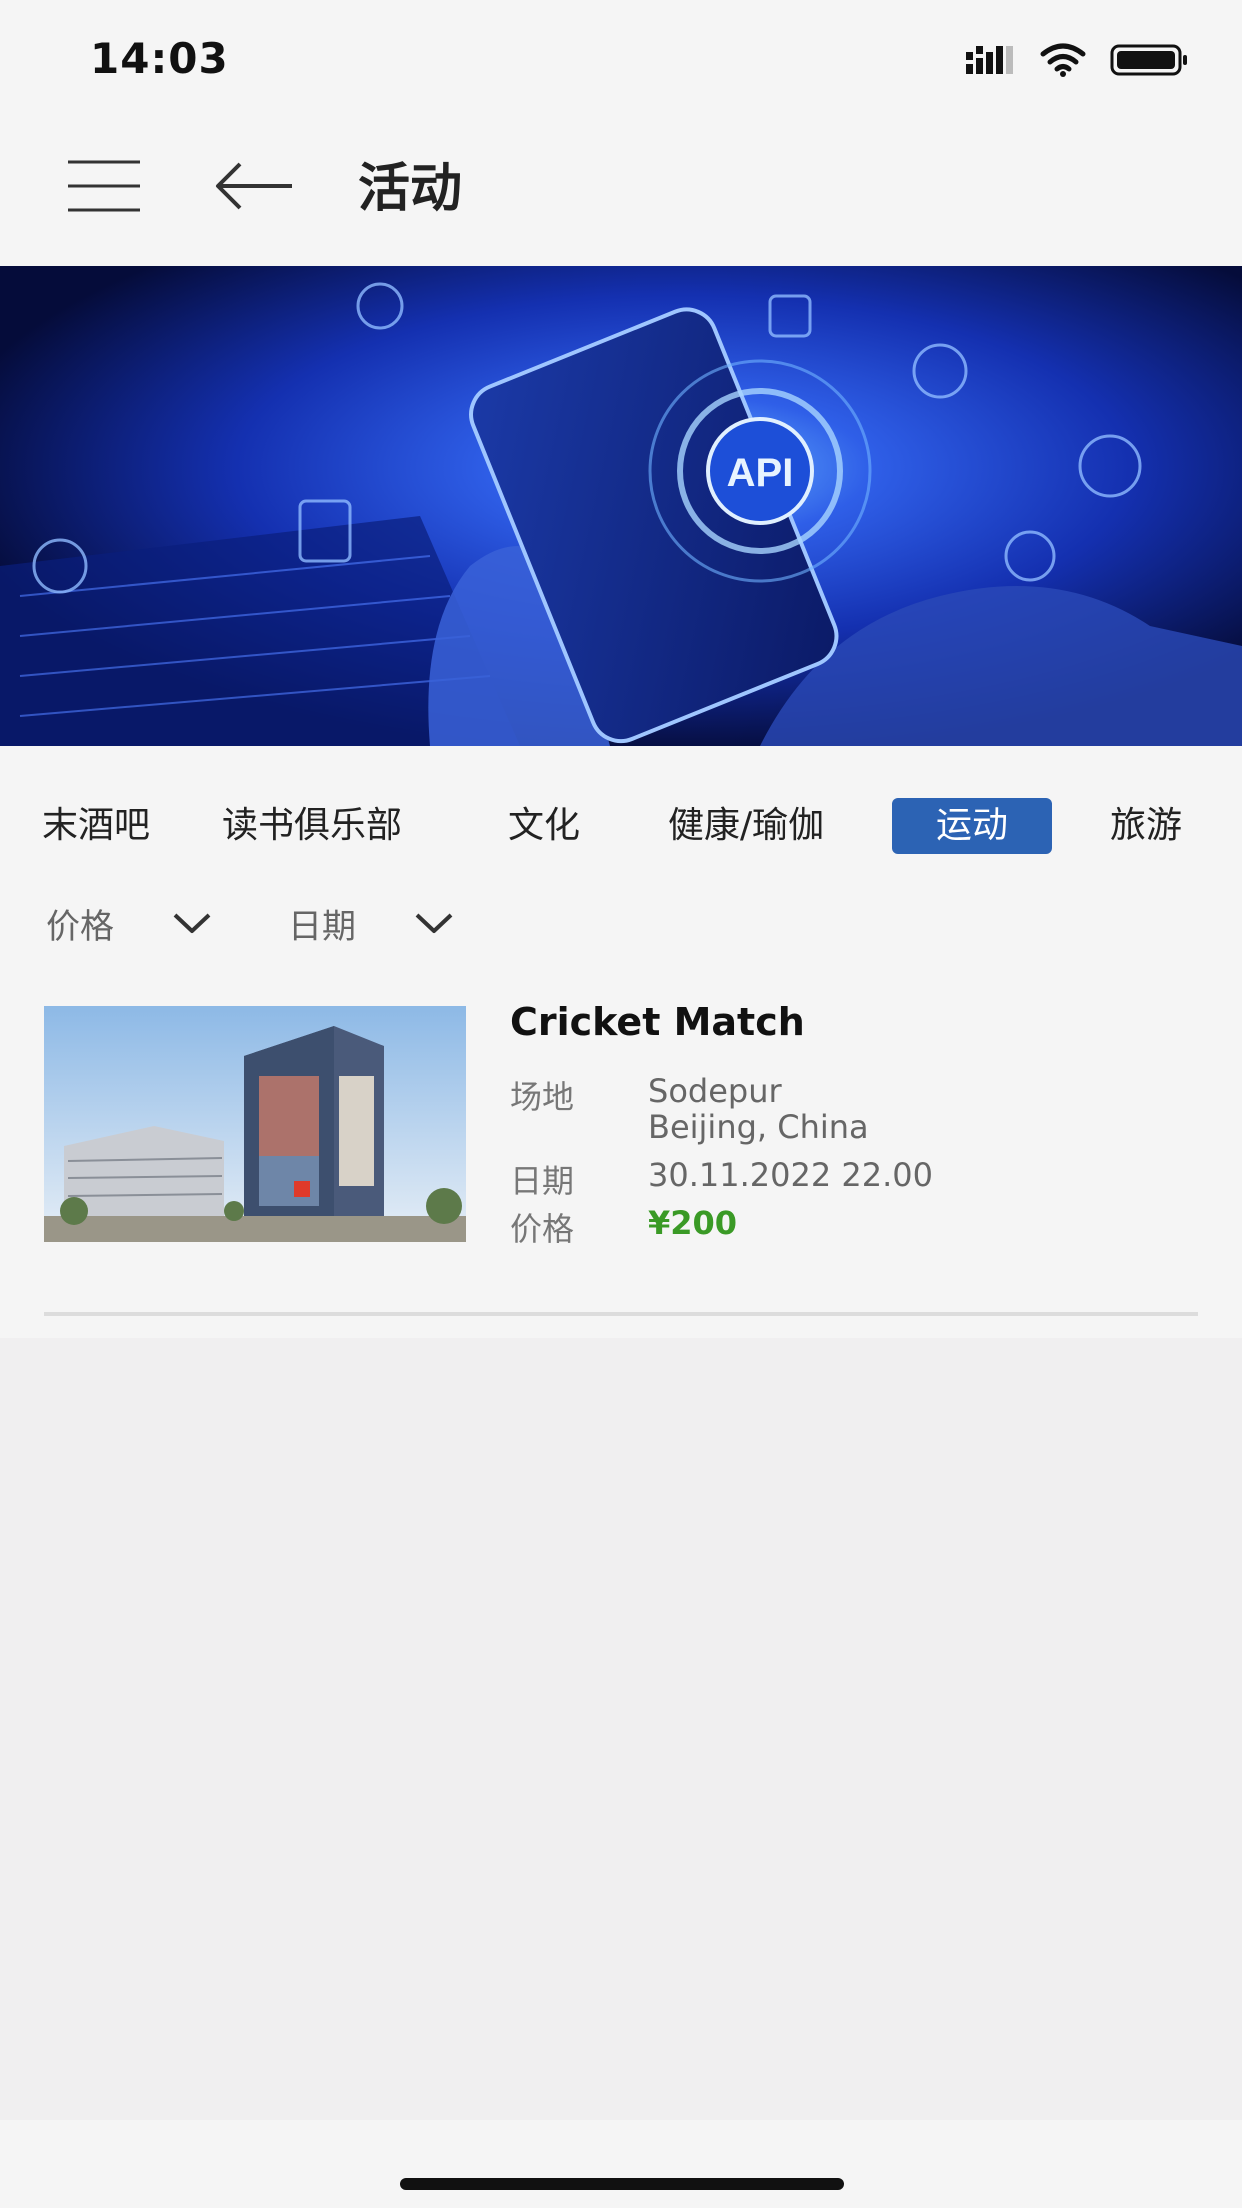  Describe the element at coordinates (621, 60) in the screenshot. I see `status-bar: 14:03` at that location.